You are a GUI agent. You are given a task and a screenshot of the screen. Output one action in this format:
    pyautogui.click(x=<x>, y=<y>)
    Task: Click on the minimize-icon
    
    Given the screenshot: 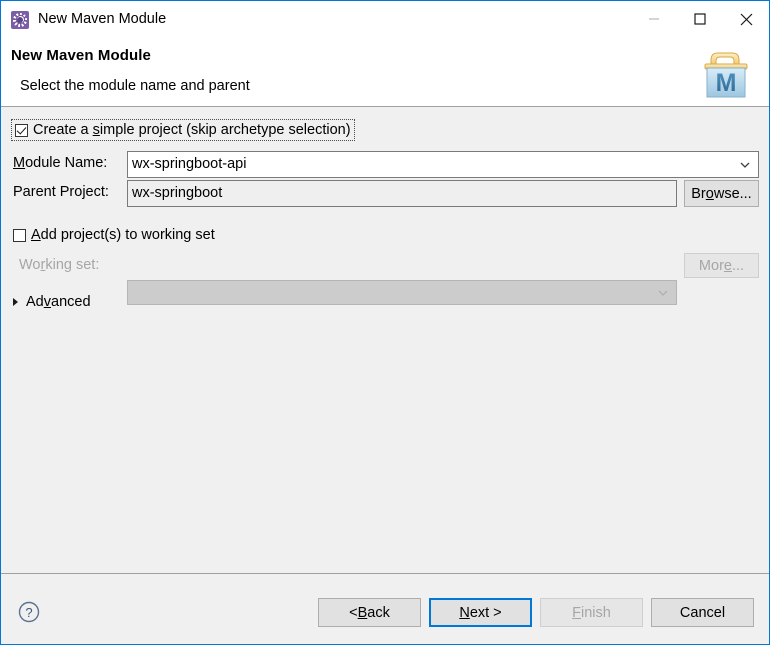 What is the action you would take?
    pyautogui.click(x=654, y=19)
    